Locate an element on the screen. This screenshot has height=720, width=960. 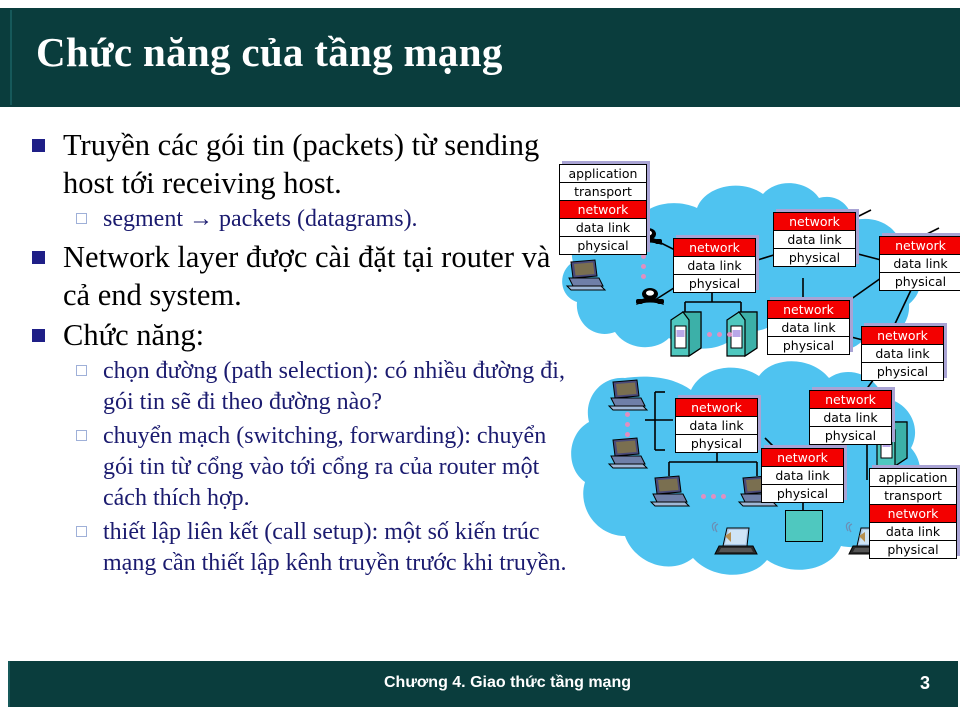
footer-page-number: 3 is located at coordinates (924, 683).